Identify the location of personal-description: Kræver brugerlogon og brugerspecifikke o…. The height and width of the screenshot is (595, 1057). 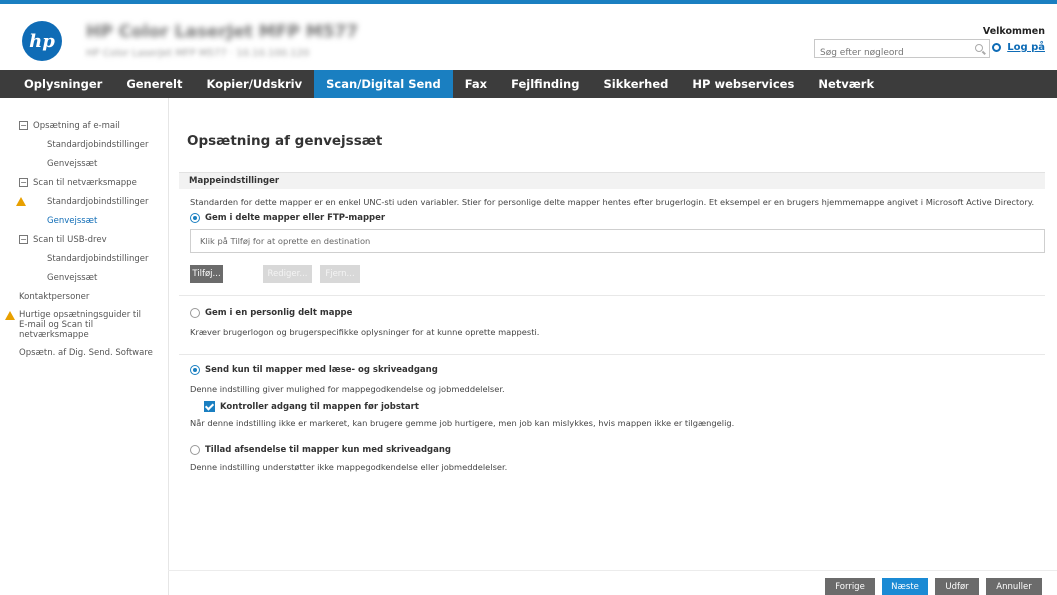
(365, 332).